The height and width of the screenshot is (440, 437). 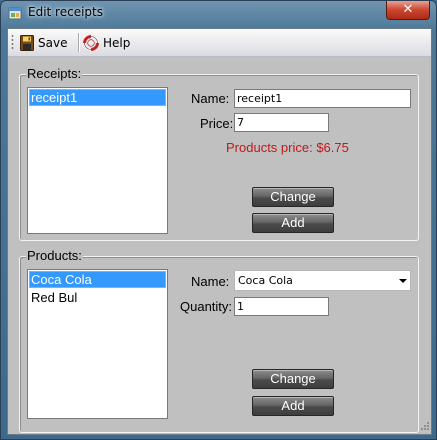 I want to click on product-change-button: Change, so click(x=293, y=379).